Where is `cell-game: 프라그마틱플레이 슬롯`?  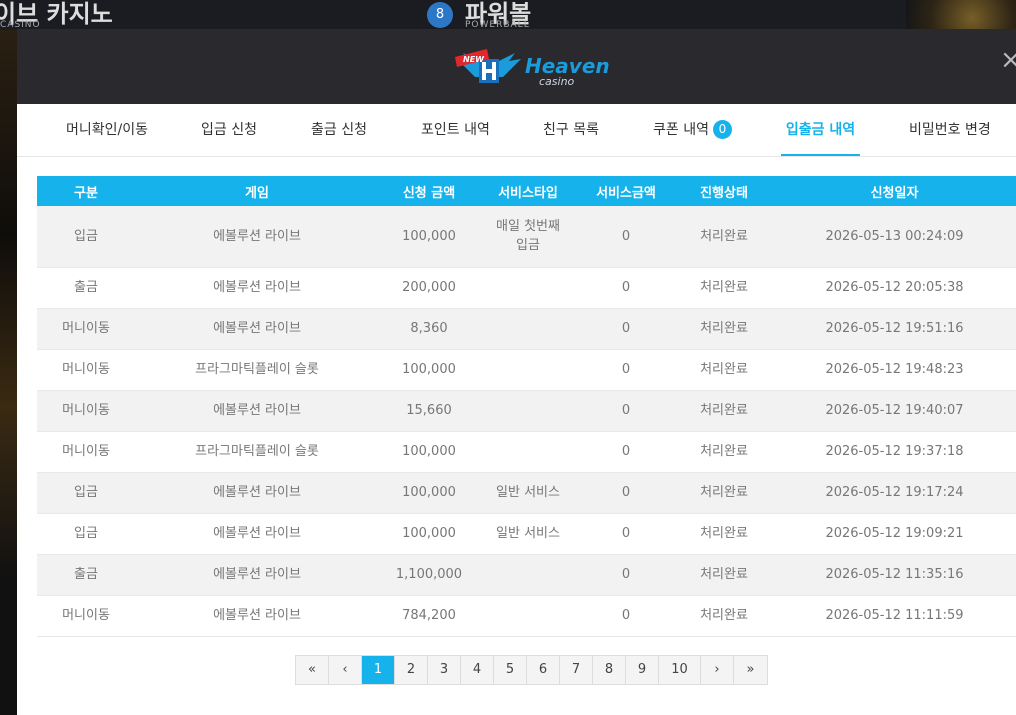 cell-game: 프라그마틱플레이 슬롯 is located at coordinates (257, 452).